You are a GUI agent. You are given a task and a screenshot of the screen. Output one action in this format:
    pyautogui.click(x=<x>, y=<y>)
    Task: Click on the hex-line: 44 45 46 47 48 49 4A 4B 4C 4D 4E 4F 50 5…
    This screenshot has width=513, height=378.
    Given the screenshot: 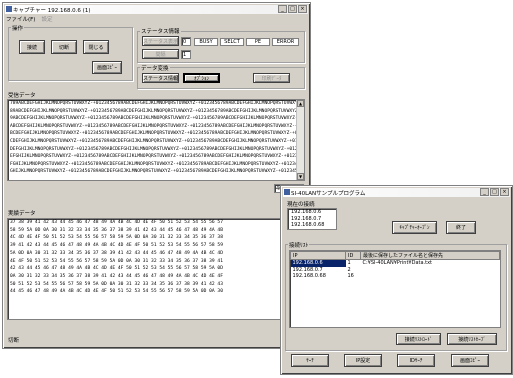 What is the action you would take?
    pyautogui.click(x=116, y=292)
    